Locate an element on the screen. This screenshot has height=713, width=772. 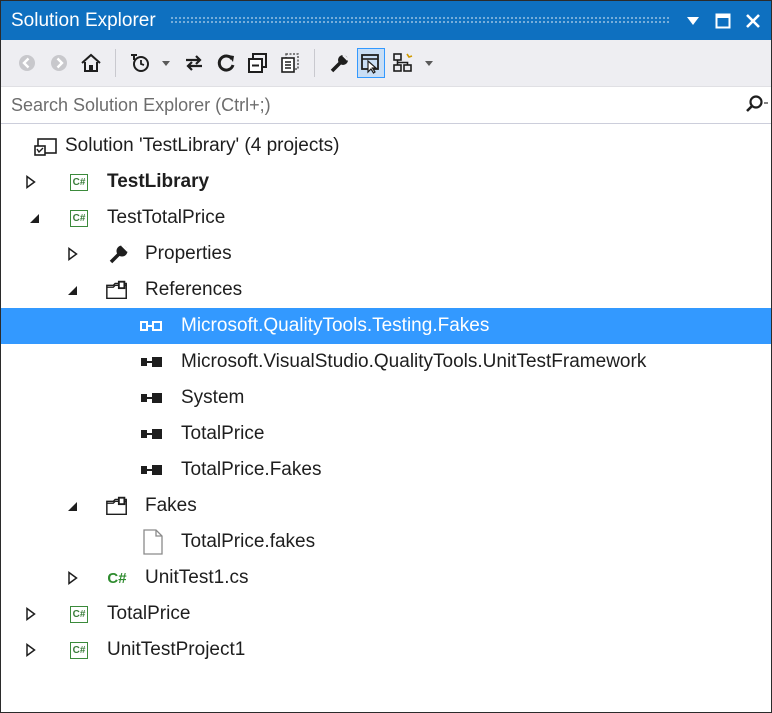
title-bar-grip is located at coordinates (419, 20).